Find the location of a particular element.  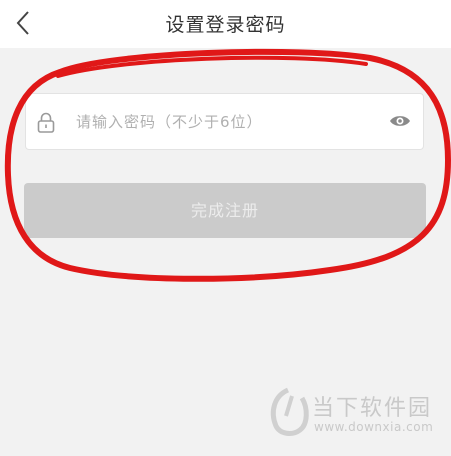

eye-icon is located at coordinates (400, 121).